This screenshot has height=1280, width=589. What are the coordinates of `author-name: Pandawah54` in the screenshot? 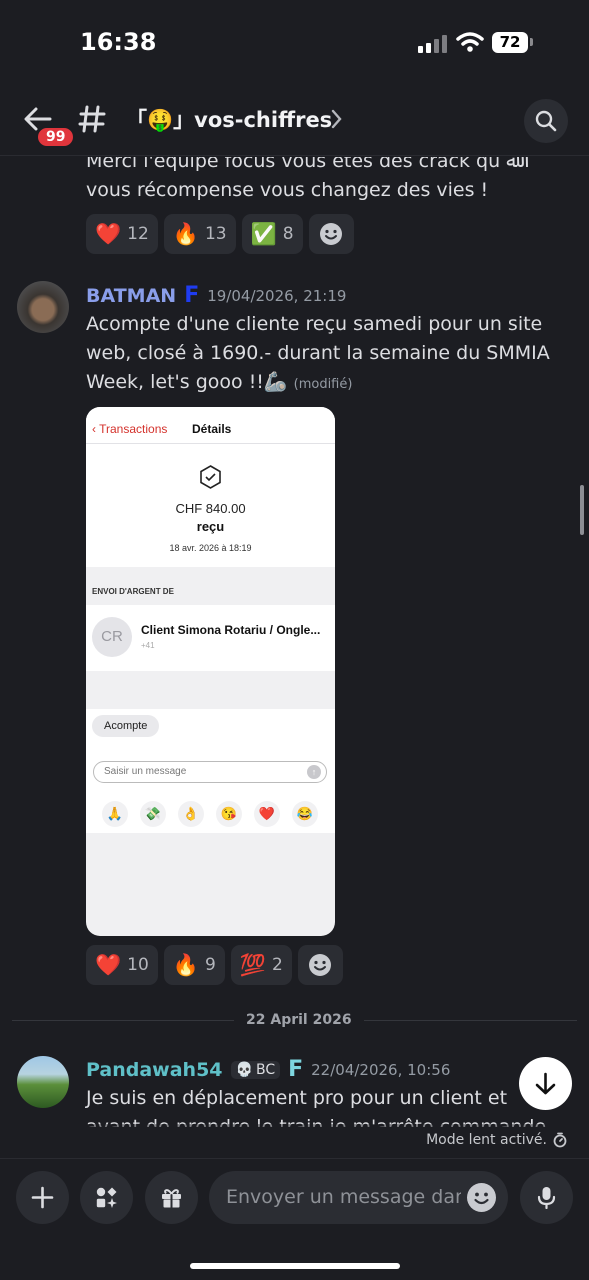 It's located at (154, 1070).